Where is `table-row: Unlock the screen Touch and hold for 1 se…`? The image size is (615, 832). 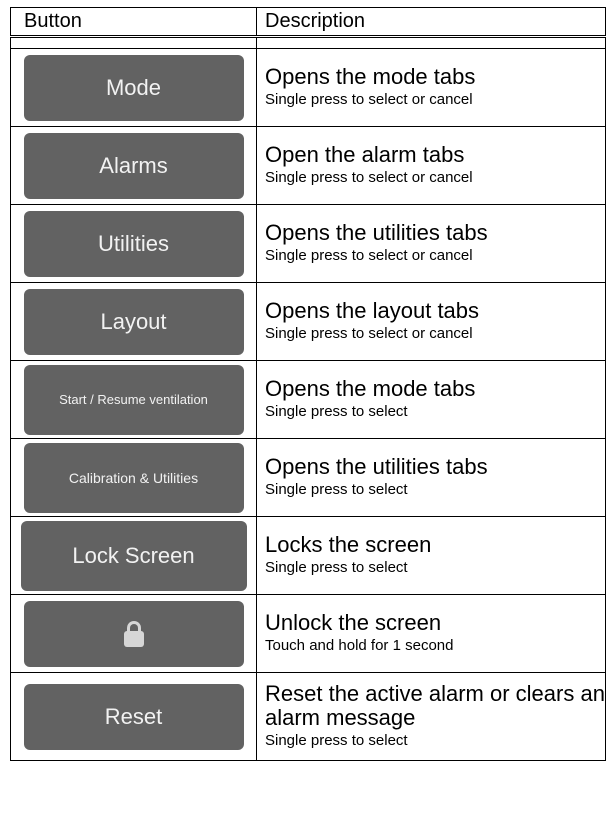 table-row: Unlock the screen Touch and hold for 1 se… is located at coordinates (308, 633).